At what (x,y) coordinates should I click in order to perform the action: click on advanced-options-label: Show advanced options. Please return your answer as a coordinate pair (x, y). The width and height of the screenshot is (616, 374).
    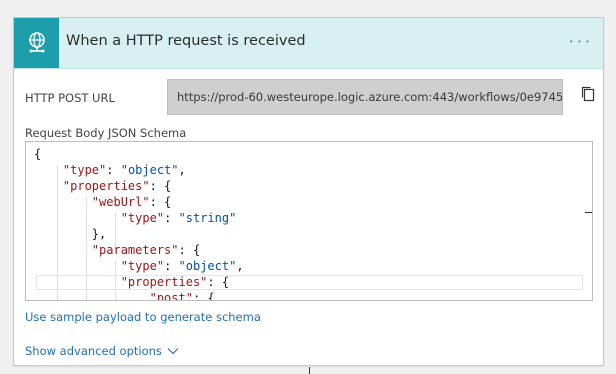
    Looking at the image, I should click on (93, 351).